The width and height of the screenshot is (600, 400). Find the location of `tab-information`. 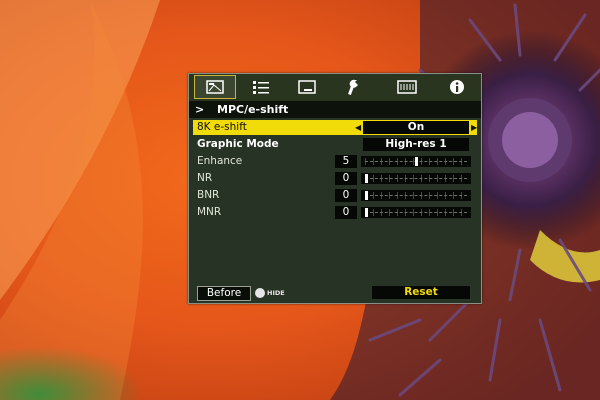

tab-information is located at coordinates (457, 87).